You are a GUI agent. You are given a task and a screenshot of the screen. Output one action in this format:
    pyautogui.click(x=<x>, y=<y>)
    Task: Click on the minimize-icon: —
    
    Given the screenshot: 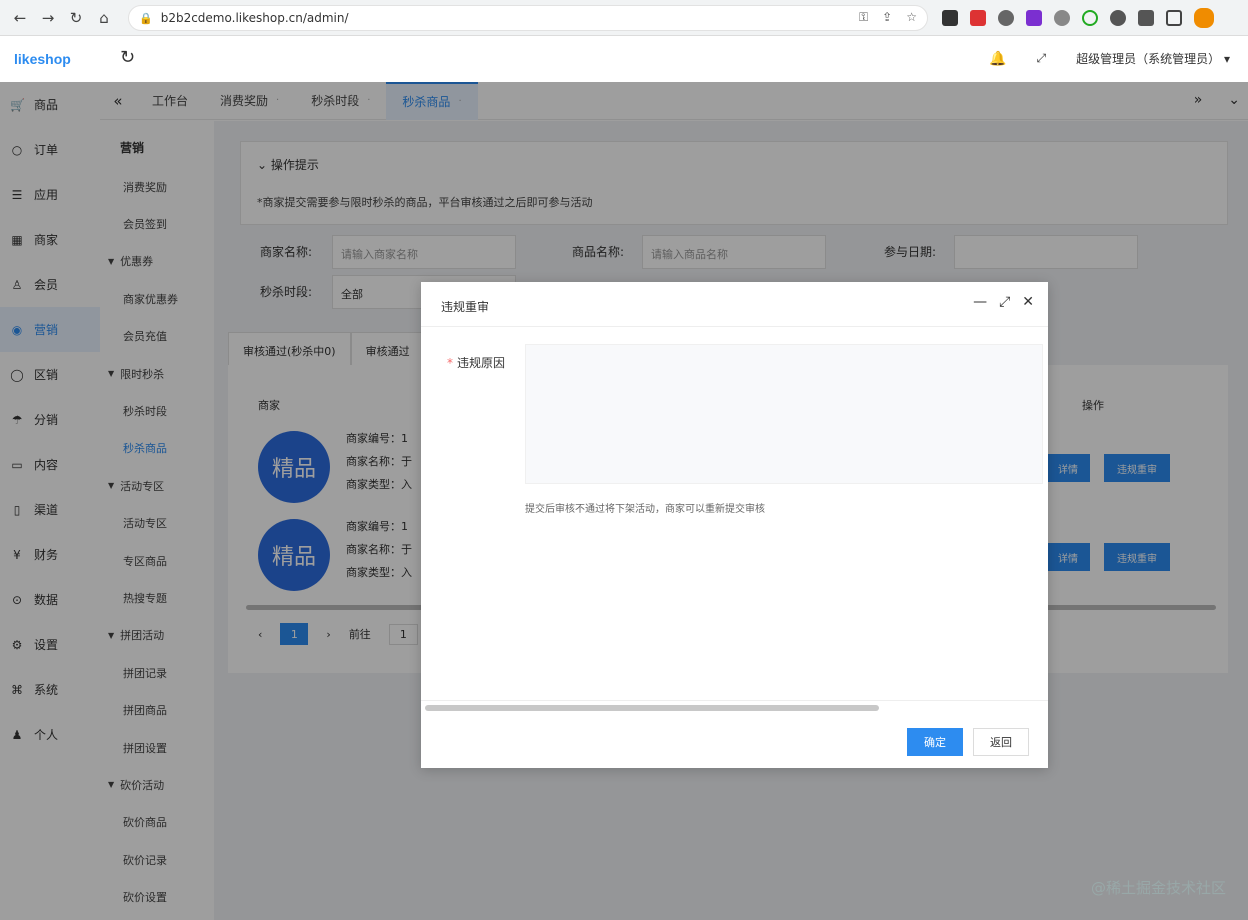 What is the action you would take?
    pyautogui.click(x=980, y=302)
    